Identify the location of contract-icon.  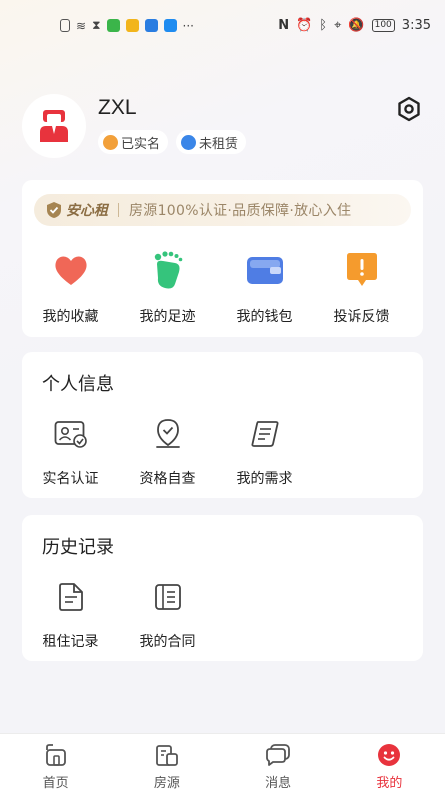
(168, 597).